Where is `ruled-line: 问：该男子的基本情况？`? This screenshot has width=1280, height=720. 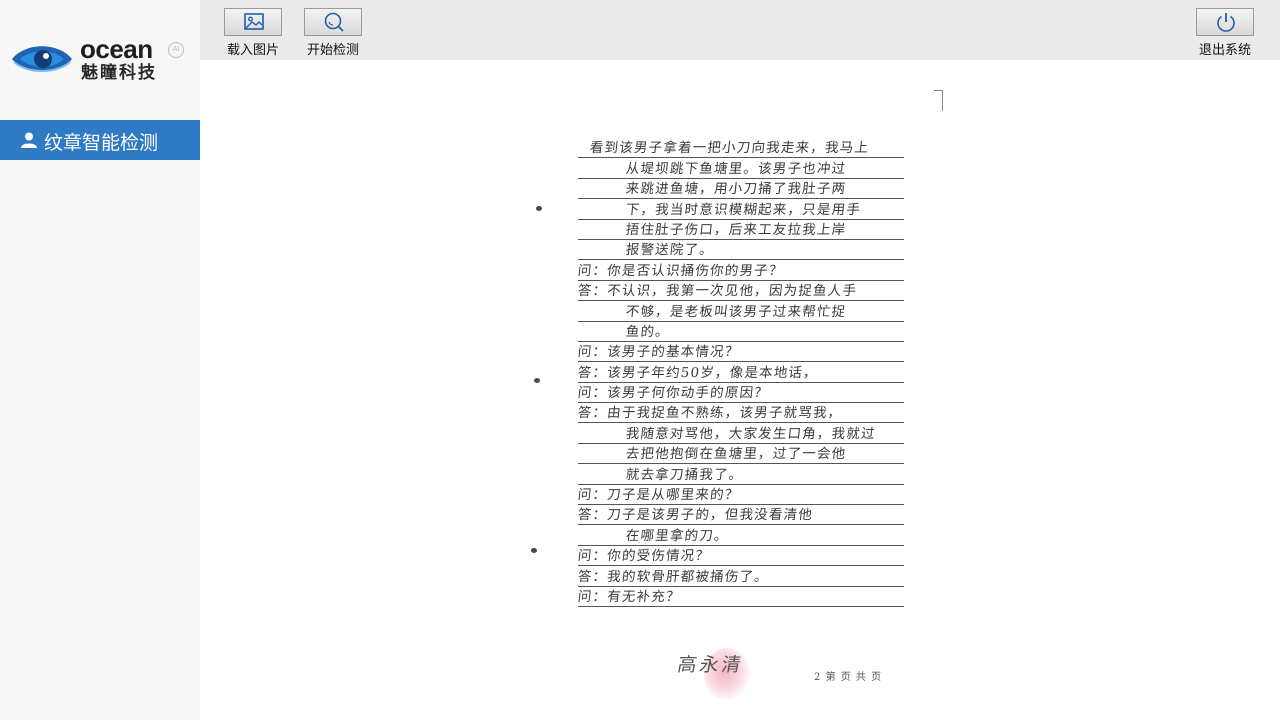
ruled-line: 问：该男子的基本情况？ is located at coordinates (740, 352).